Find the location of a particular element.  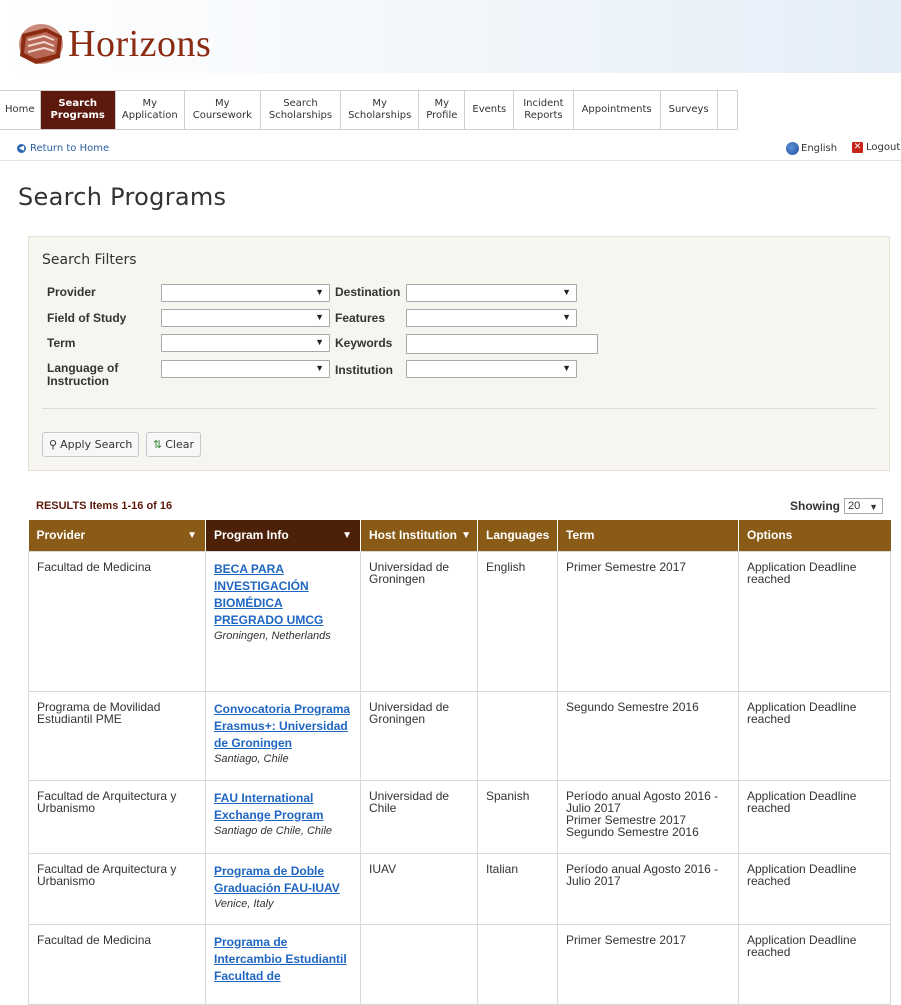

provider-label: Provider is located at coordinates (71, 292).